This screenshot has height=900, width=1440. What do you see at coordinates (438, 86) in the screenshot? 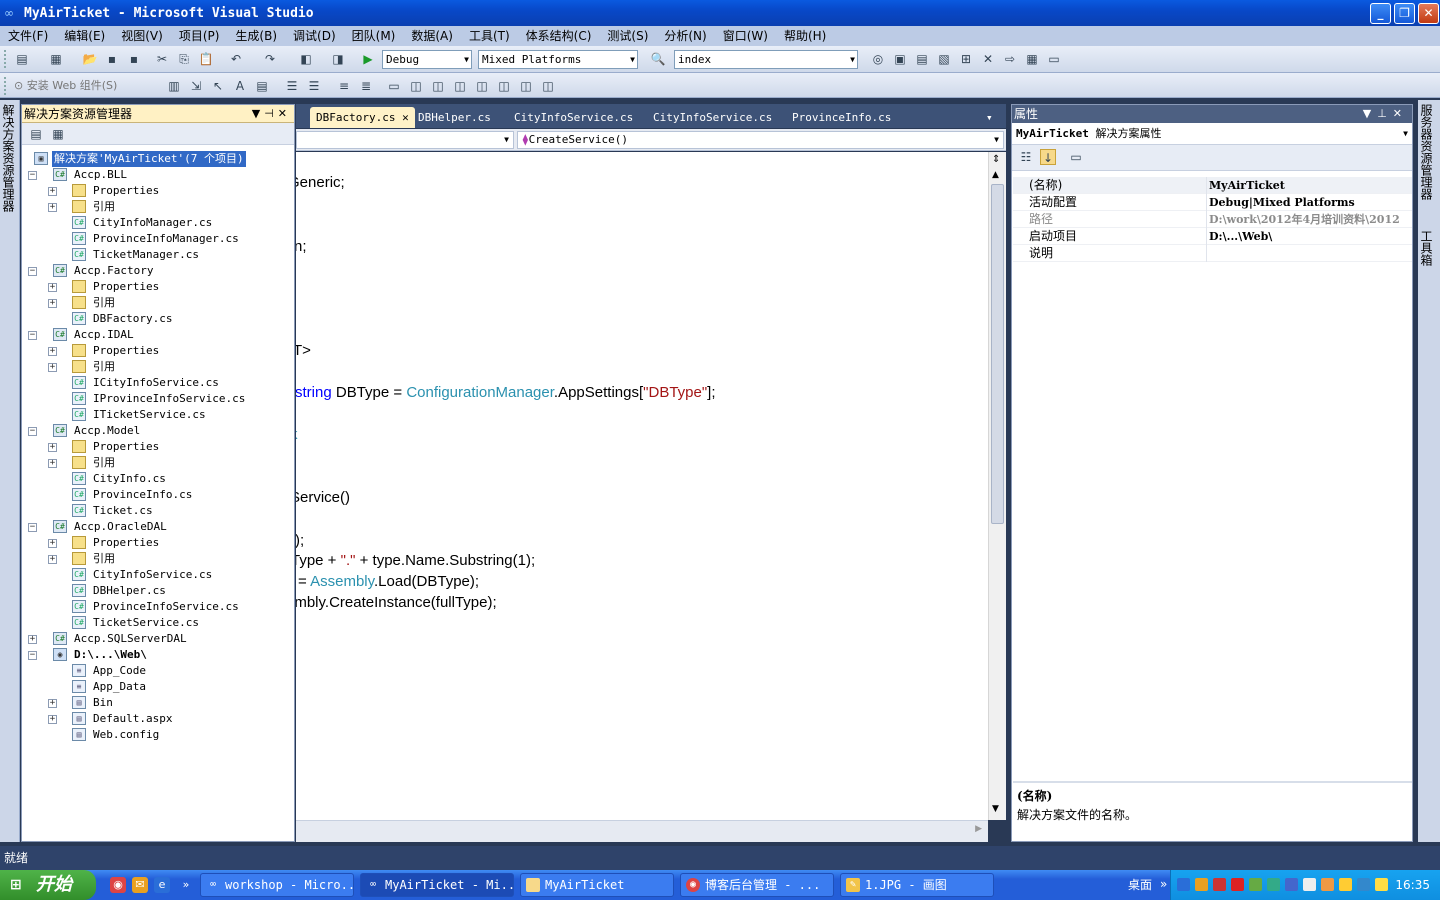
I see `next-bookmark-icon: ◫` at bounding box center [438, 86].